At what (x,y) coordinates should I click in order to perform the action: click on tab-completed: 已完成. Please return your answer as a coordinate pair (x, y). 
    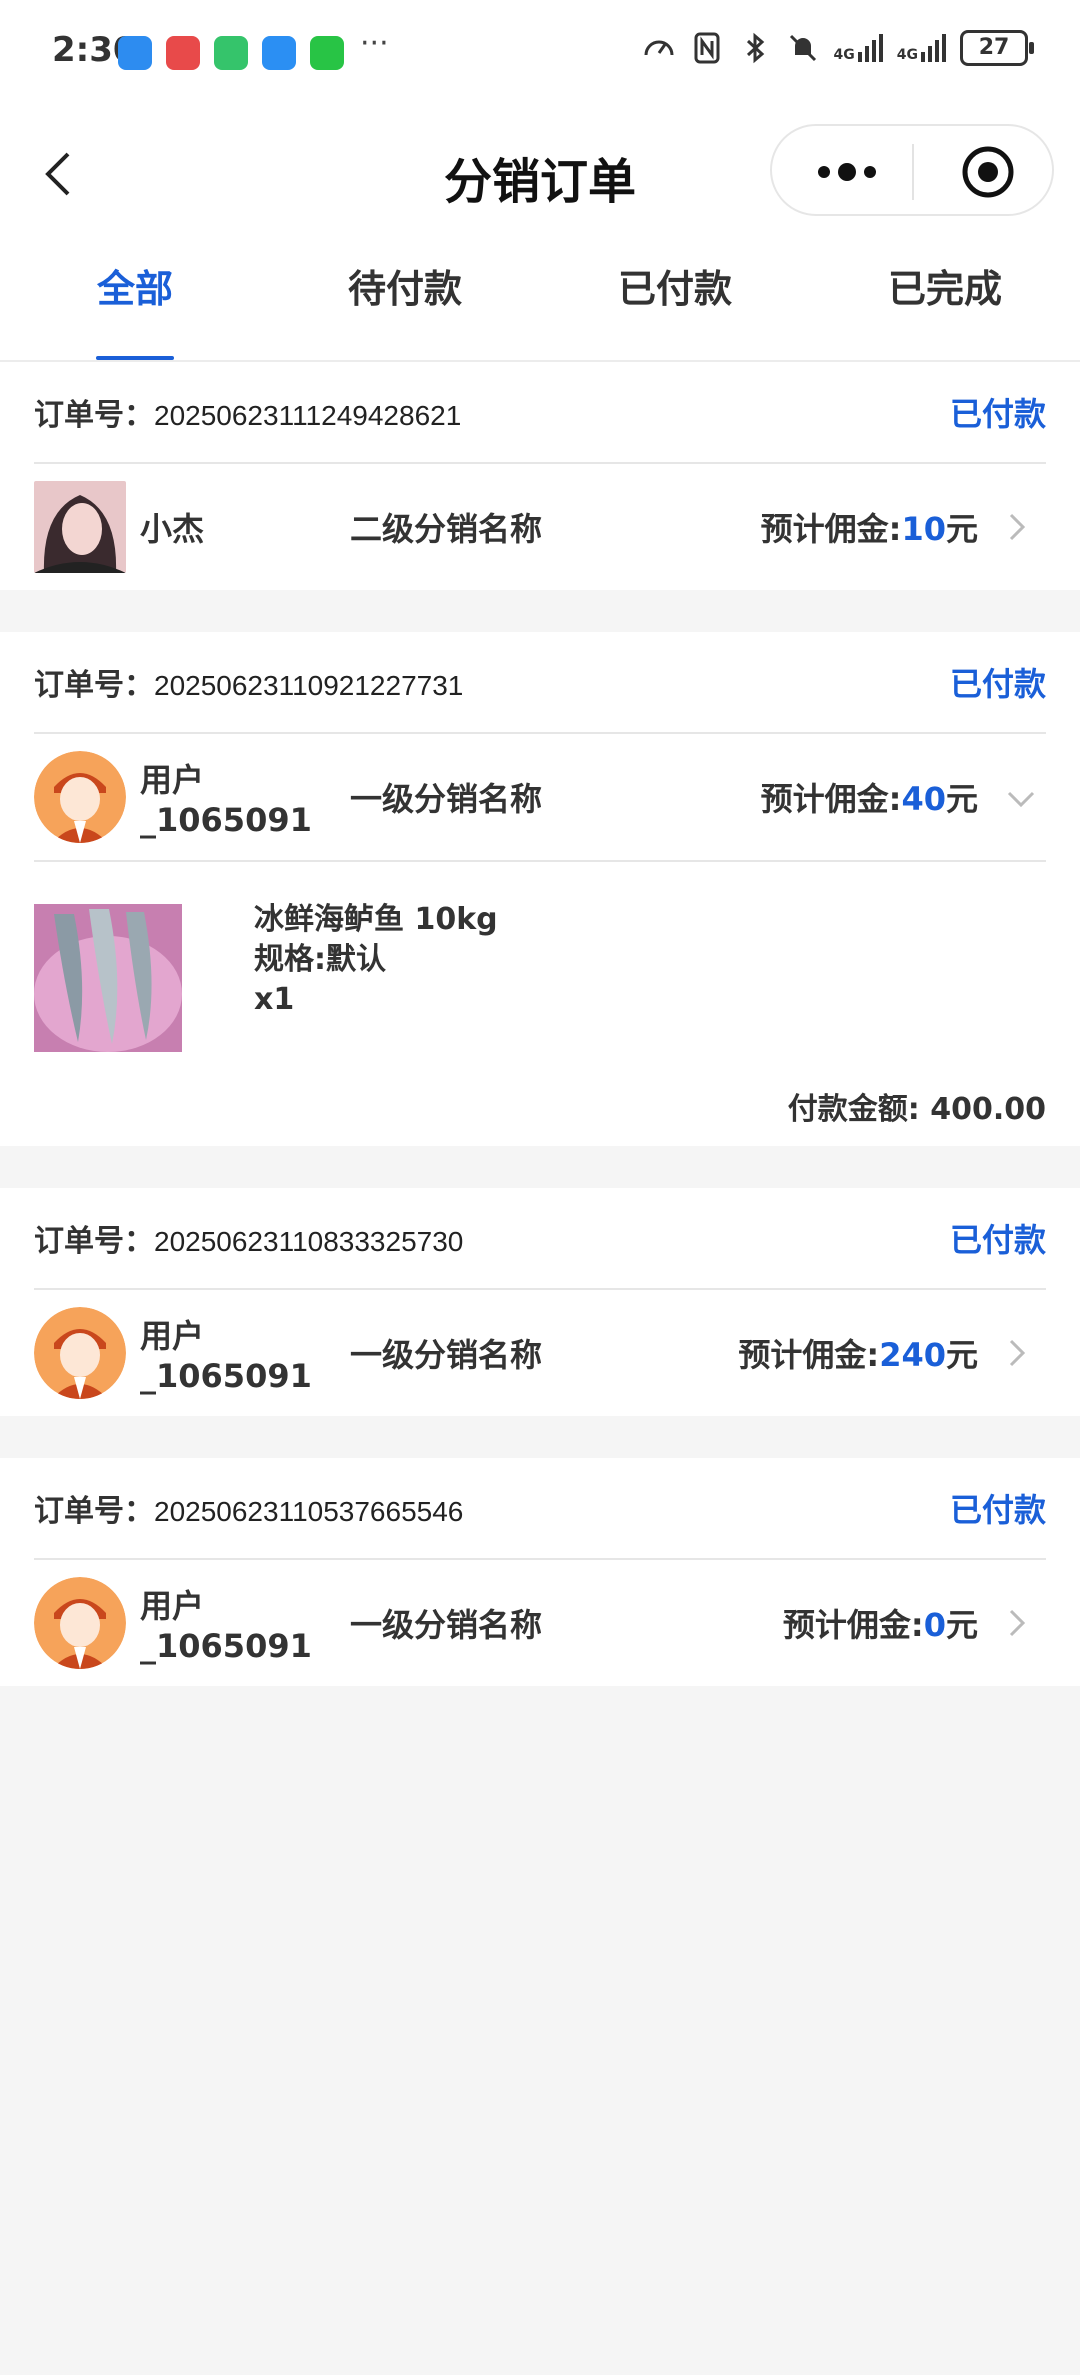
    Looking at the image, I should click on (945, 299).